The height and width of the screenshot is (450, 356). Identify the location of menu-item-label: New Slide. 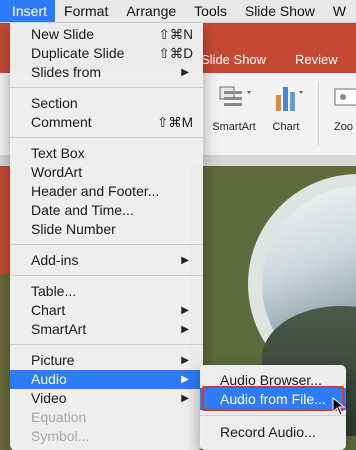
(63, 34).